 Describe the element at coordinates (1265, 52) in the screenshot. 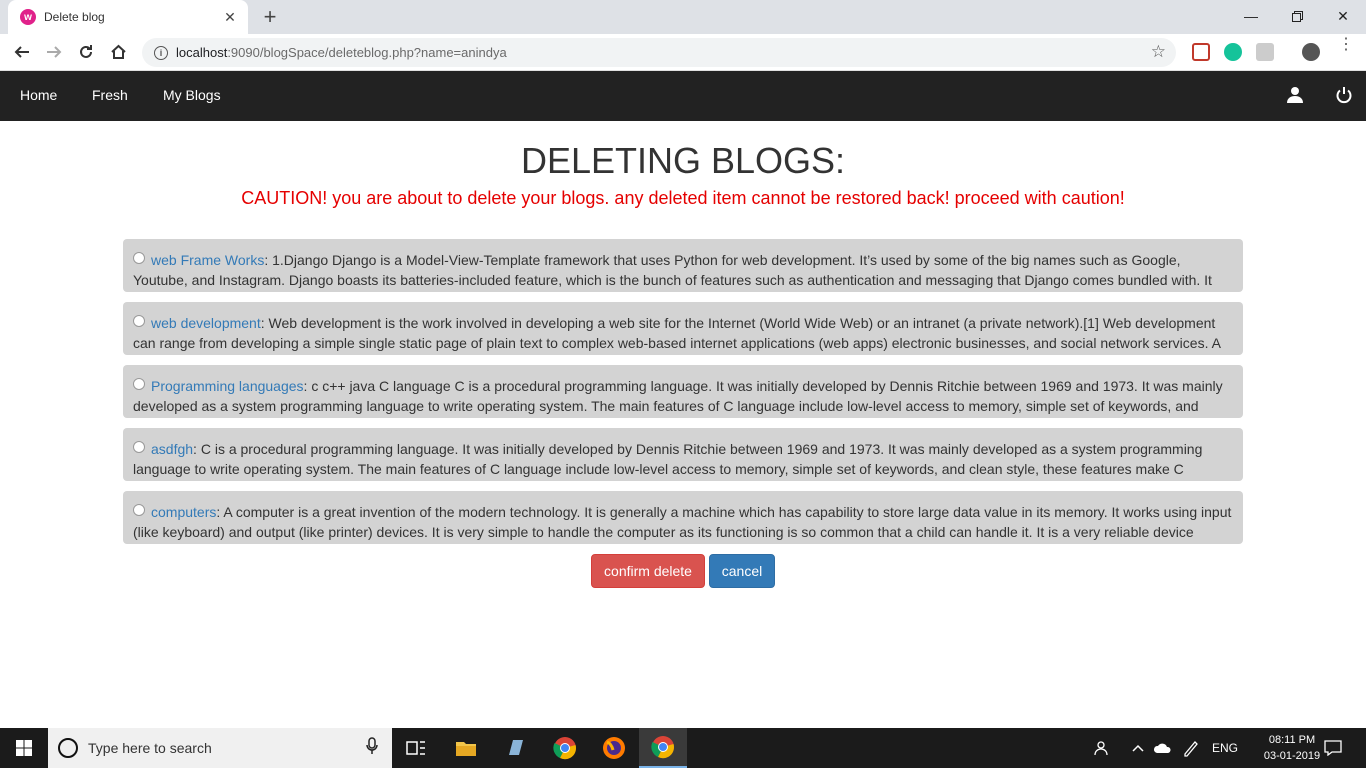

I see `extension-icon` at that location.